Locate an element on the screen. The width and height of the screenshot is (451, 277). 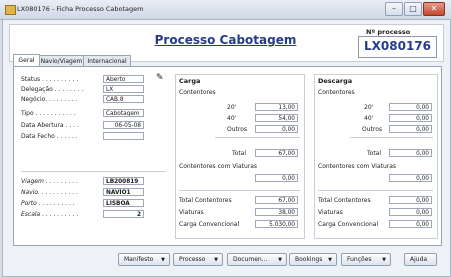
carga-viaturas-cont-field: 0,00 is located at coordinates (276, 178).